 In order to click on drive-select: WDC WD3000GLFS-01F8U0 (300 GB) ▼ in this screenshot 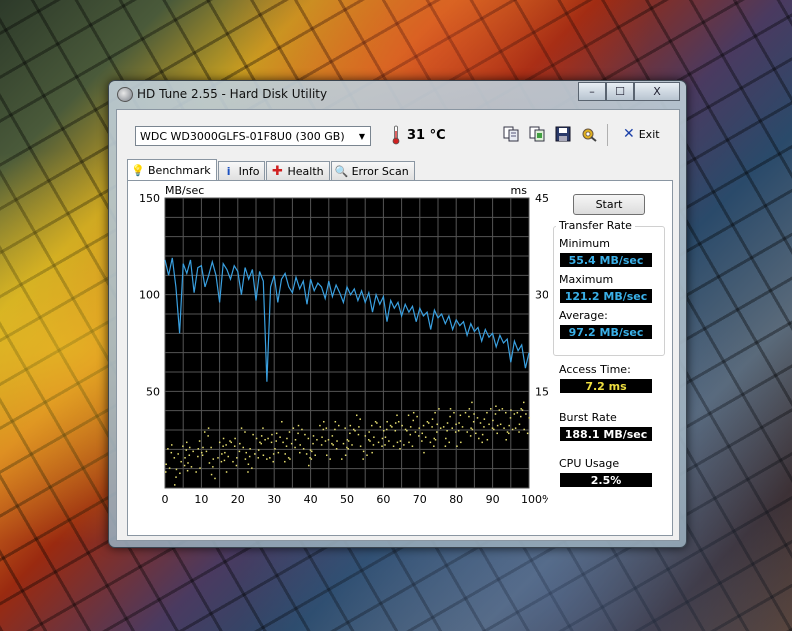, I will do `click(253, 136)`.